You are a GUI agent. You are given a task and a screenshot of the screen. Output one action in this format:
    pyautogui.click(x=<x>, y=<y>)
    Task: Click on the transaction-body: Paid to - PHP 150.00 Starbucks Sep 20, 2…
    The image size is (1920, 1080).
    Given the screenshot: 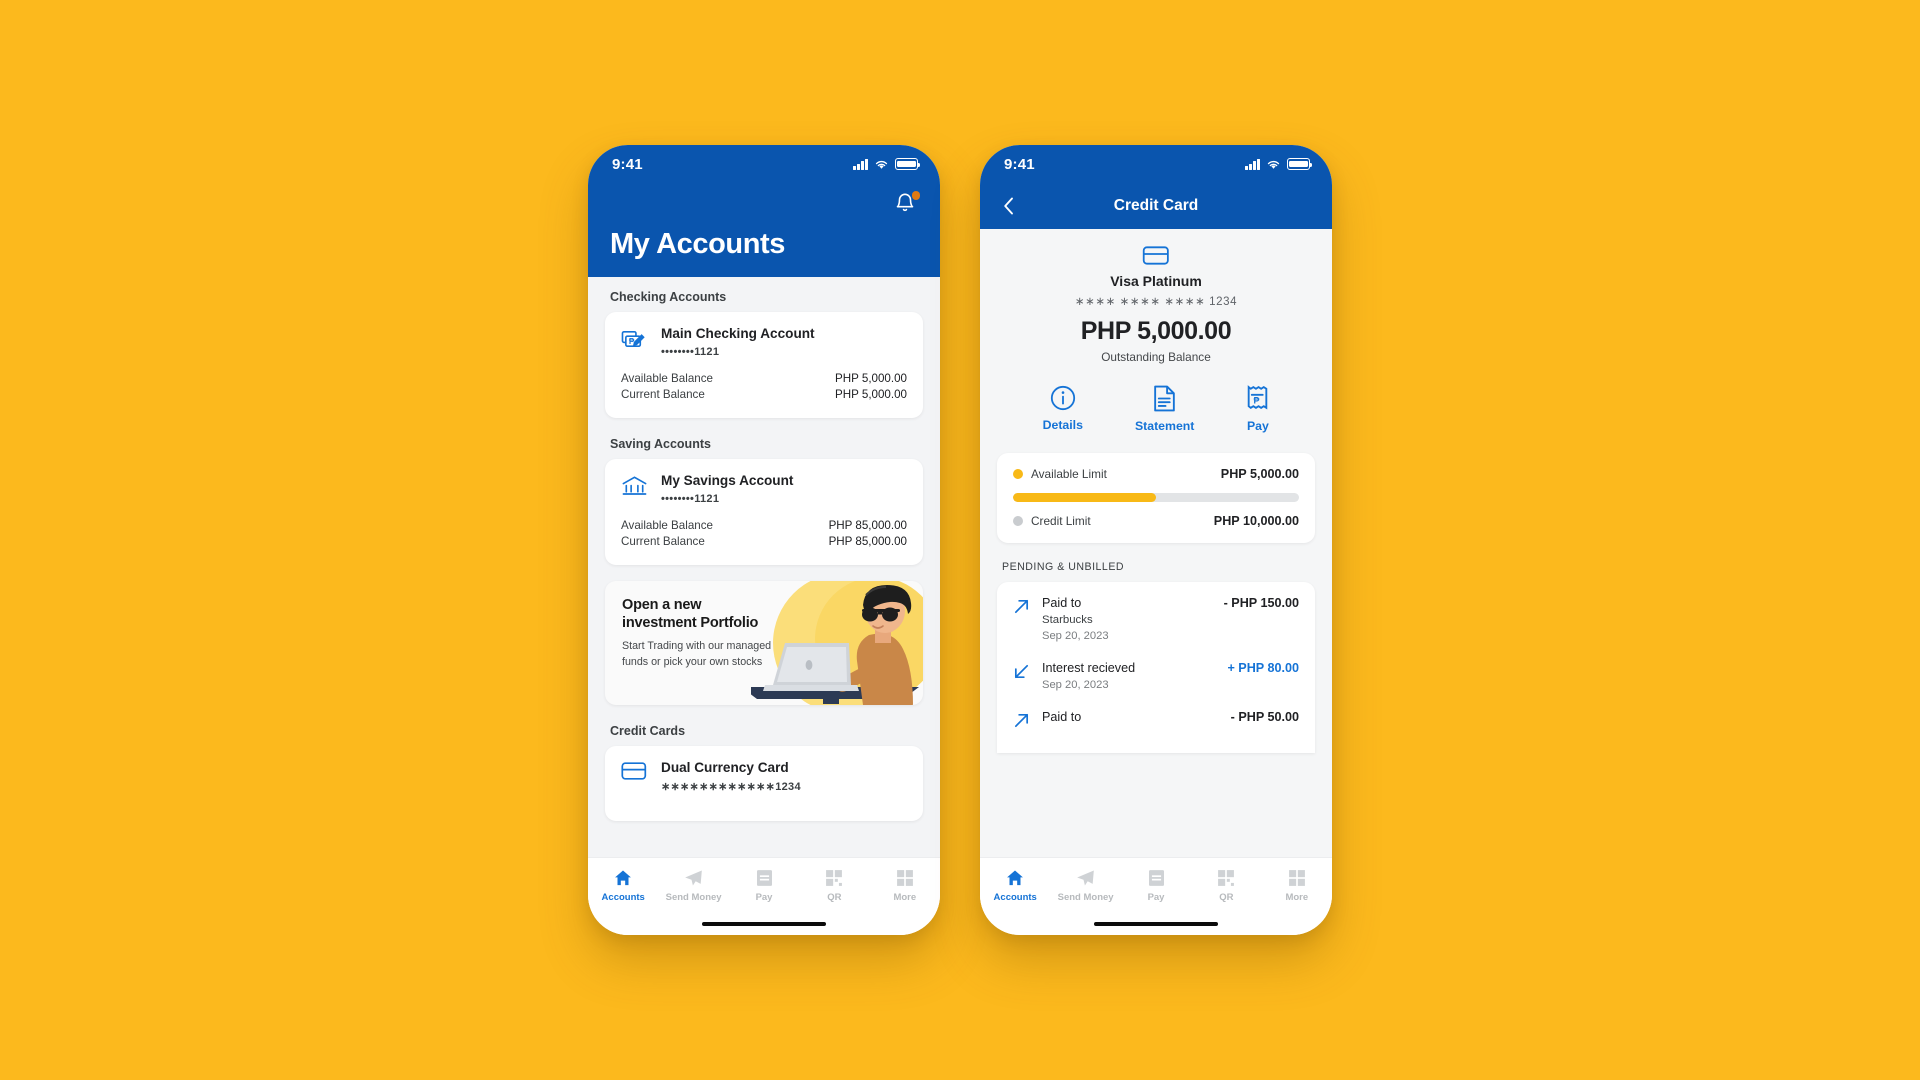 What is the action you would take?
    pyautogui.click(x=1170, y=619)
    